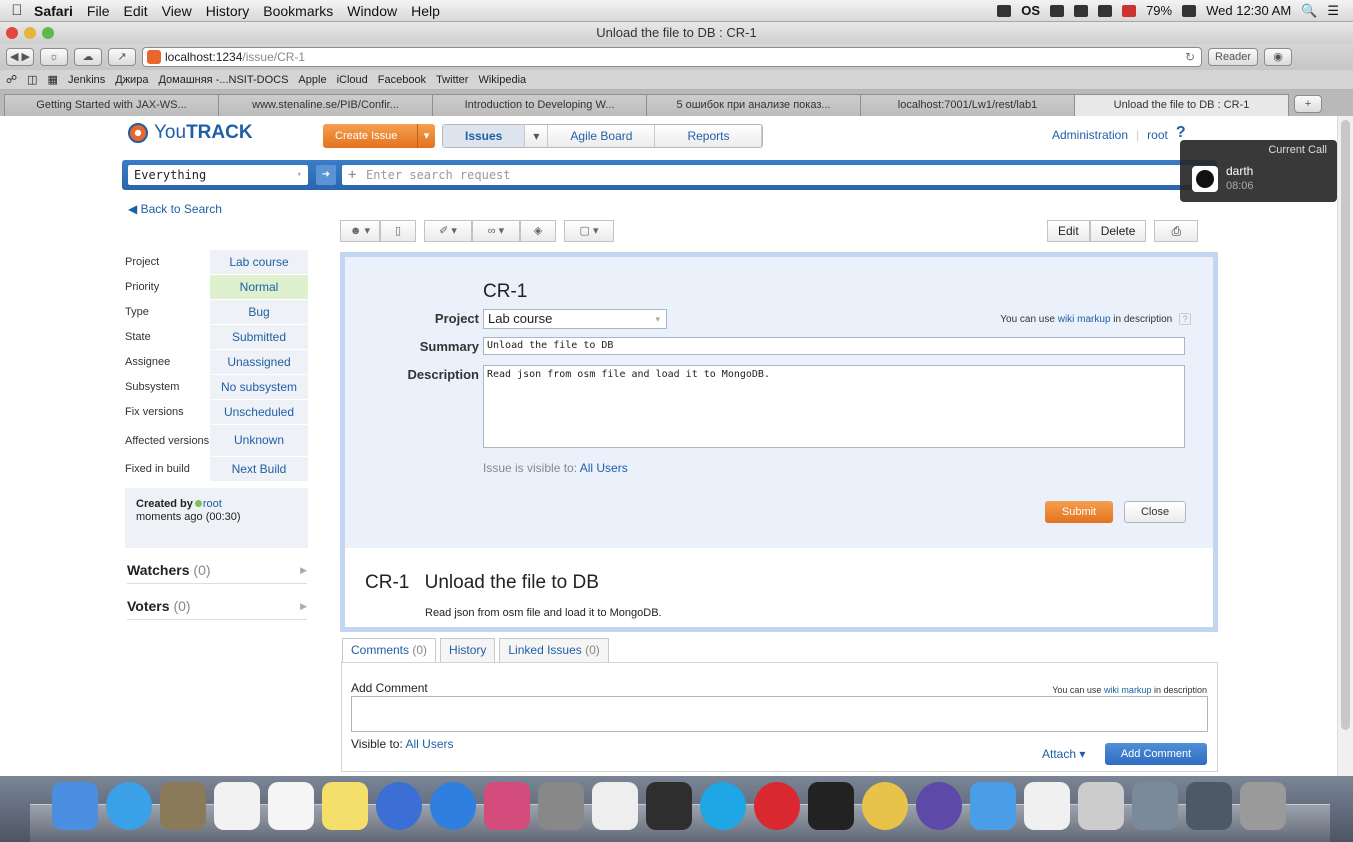  Describe the element at coordinates (20, 57) in the screenshot. I see `back-forward-icon: ◀ ▶` at that location.